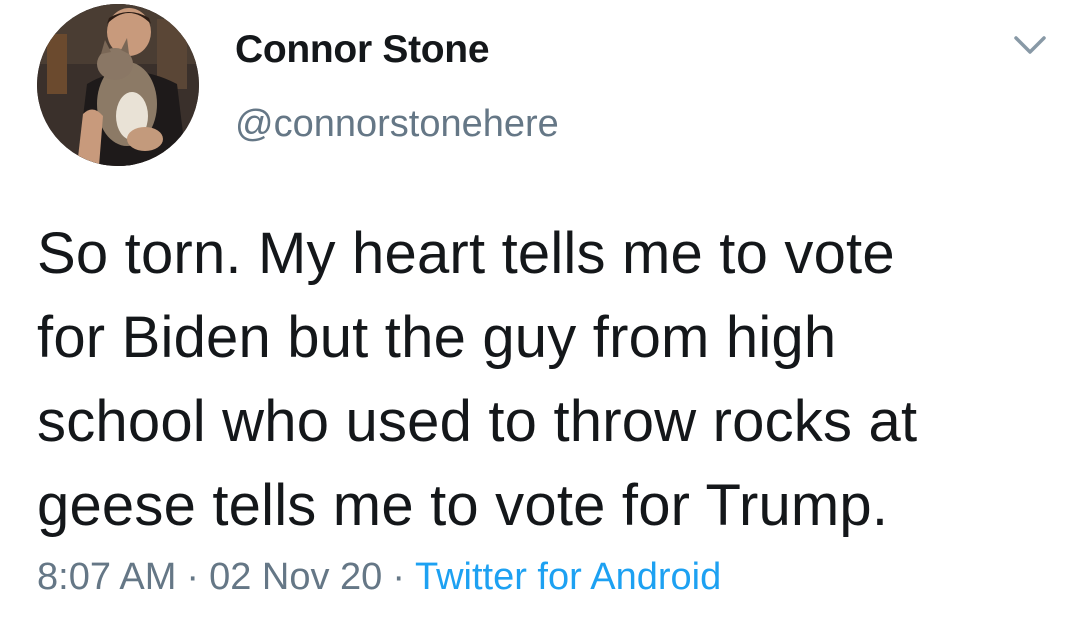 This screenshot has height=641, width=1080. I want to click on tweet-text-line: for Biden but the guy from high, so click(437, 337).